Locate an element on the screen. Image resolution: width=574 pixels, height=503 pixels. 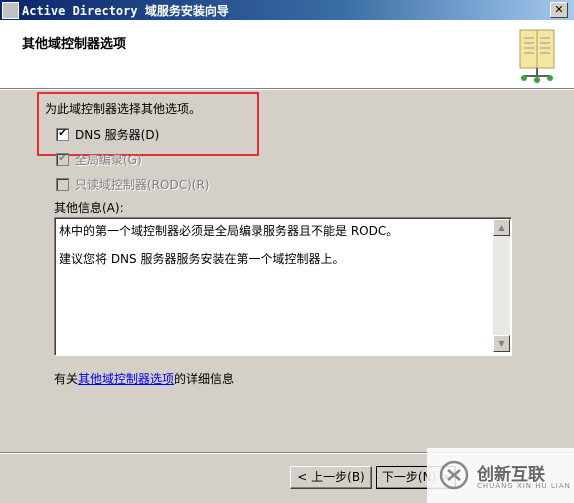
page-title: 其他域控制器选项 is located at coordinates (74, 44).